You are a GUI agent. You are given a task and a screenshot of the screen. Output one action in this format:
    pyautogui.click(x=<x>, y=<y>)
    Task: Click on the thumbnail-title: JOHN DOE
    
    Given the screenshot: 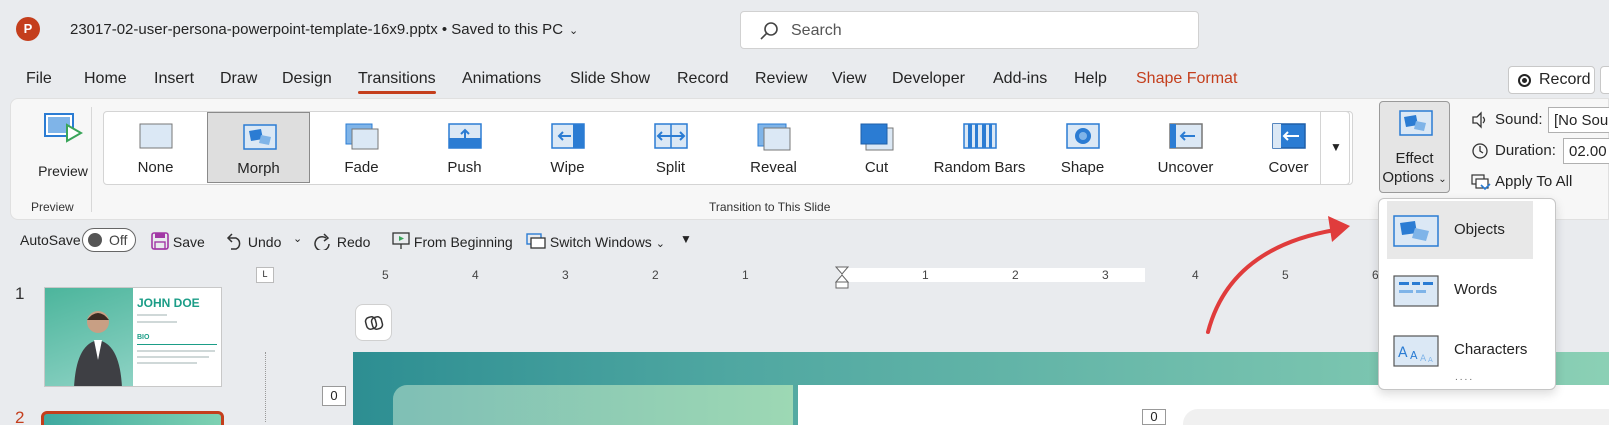 What is the action you would take?
    pyautogui.click(x=168, y=303)
    